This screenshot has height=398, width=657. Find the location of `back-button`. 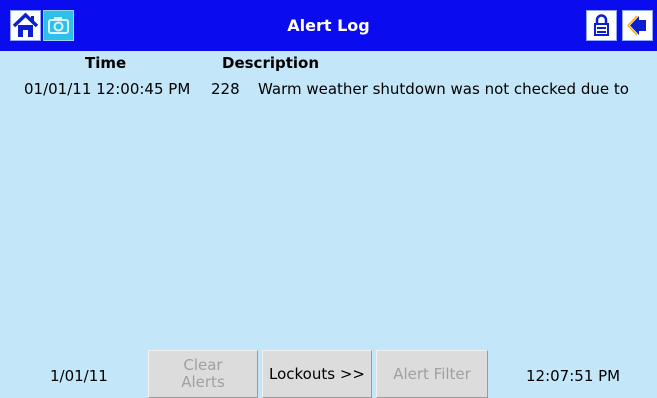

back-button is located at coordinates (637, 25).